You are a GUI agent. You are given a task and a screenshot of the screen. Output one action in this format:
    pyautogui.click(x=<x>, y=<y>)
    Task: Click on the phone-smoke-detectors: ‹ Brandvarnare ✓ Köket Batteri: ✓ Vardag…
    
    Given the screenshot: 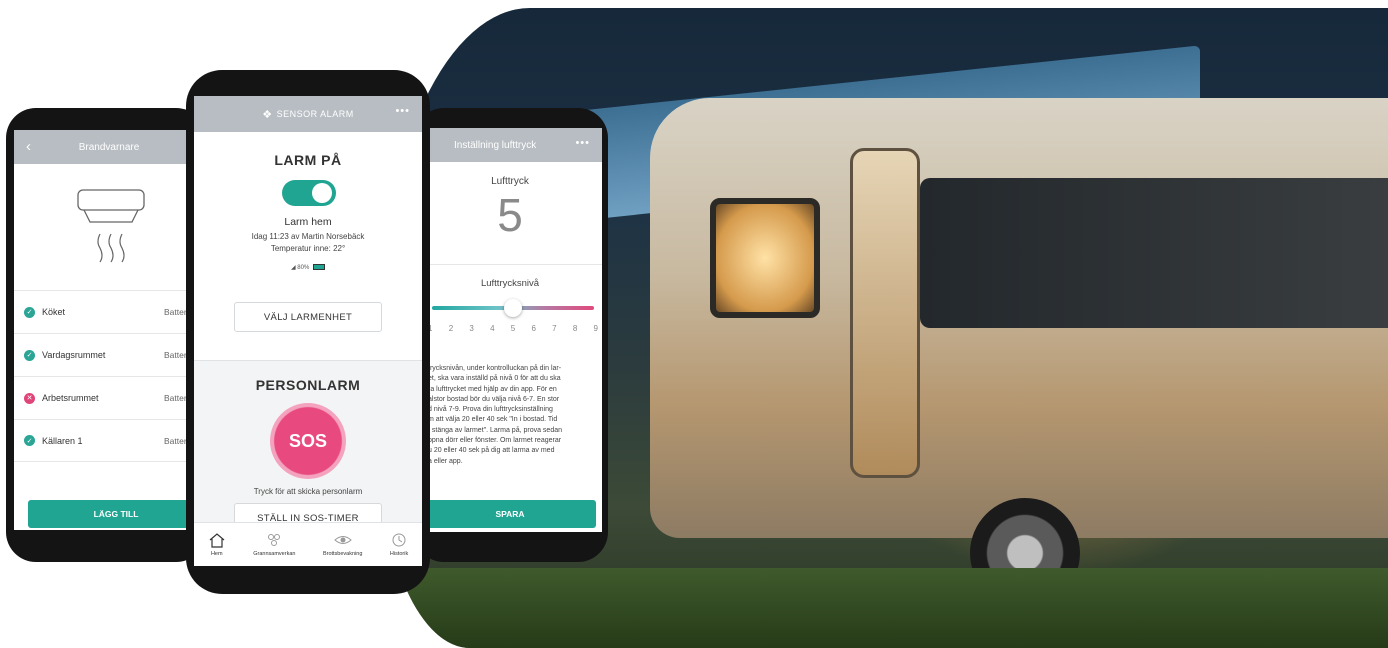 What is the action you would take?
    pyautogui.click(x=106, y=335)
    